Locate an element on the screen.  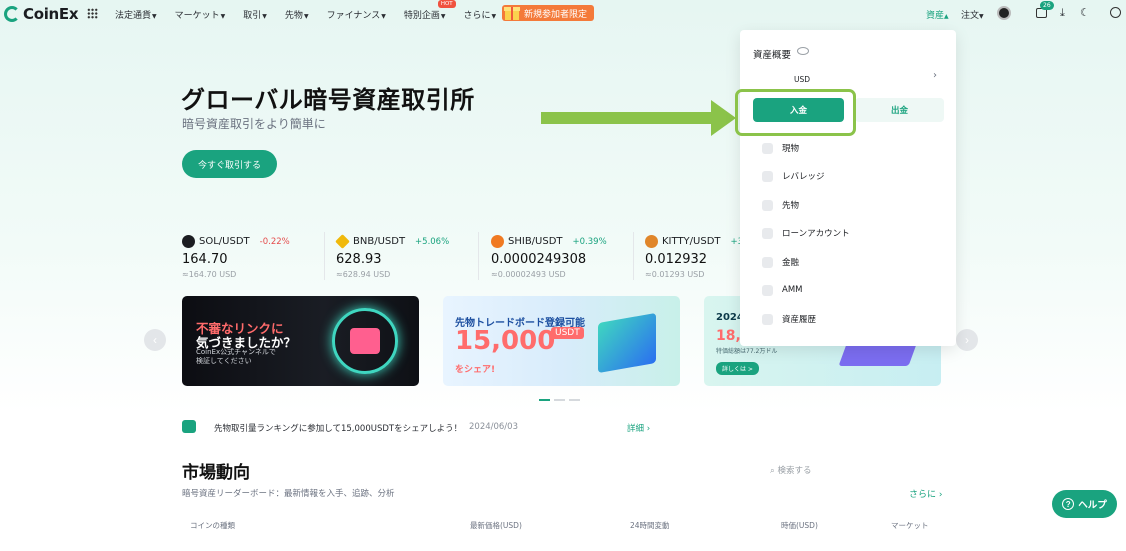
market-subtitle: 暗号資産リーダーボード：最新情報を入手、追跡、分析 is located at coordinates (288, 494).